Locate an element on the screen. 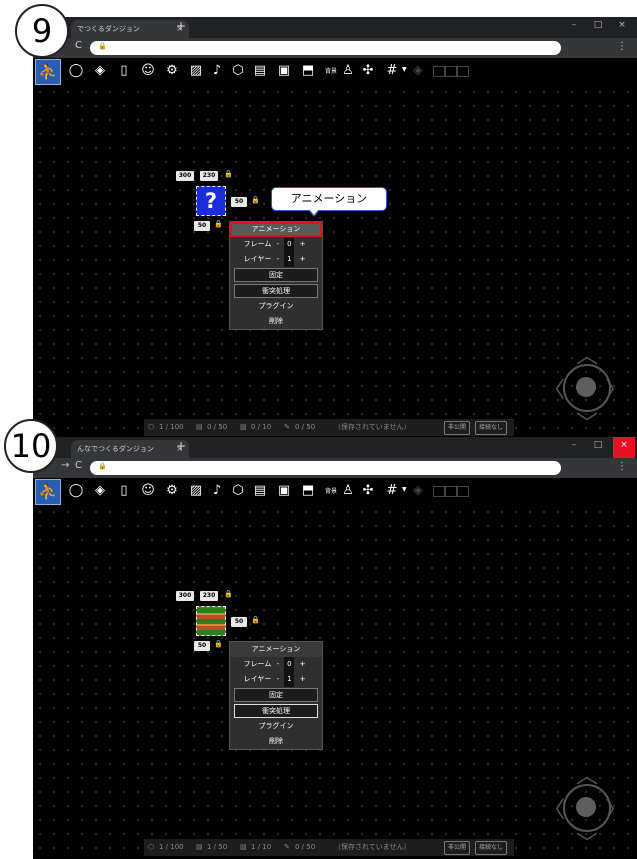 Image resolution: width=637 pixels, height=859 pixels. collision-label: 衝突処理 is located at coordinates (276, 291).